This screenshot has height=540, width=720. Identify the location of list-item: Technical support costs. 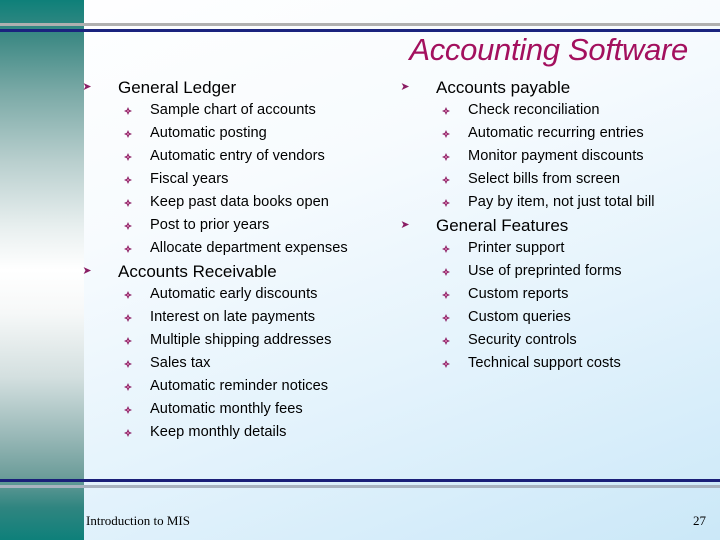
(540, 363).